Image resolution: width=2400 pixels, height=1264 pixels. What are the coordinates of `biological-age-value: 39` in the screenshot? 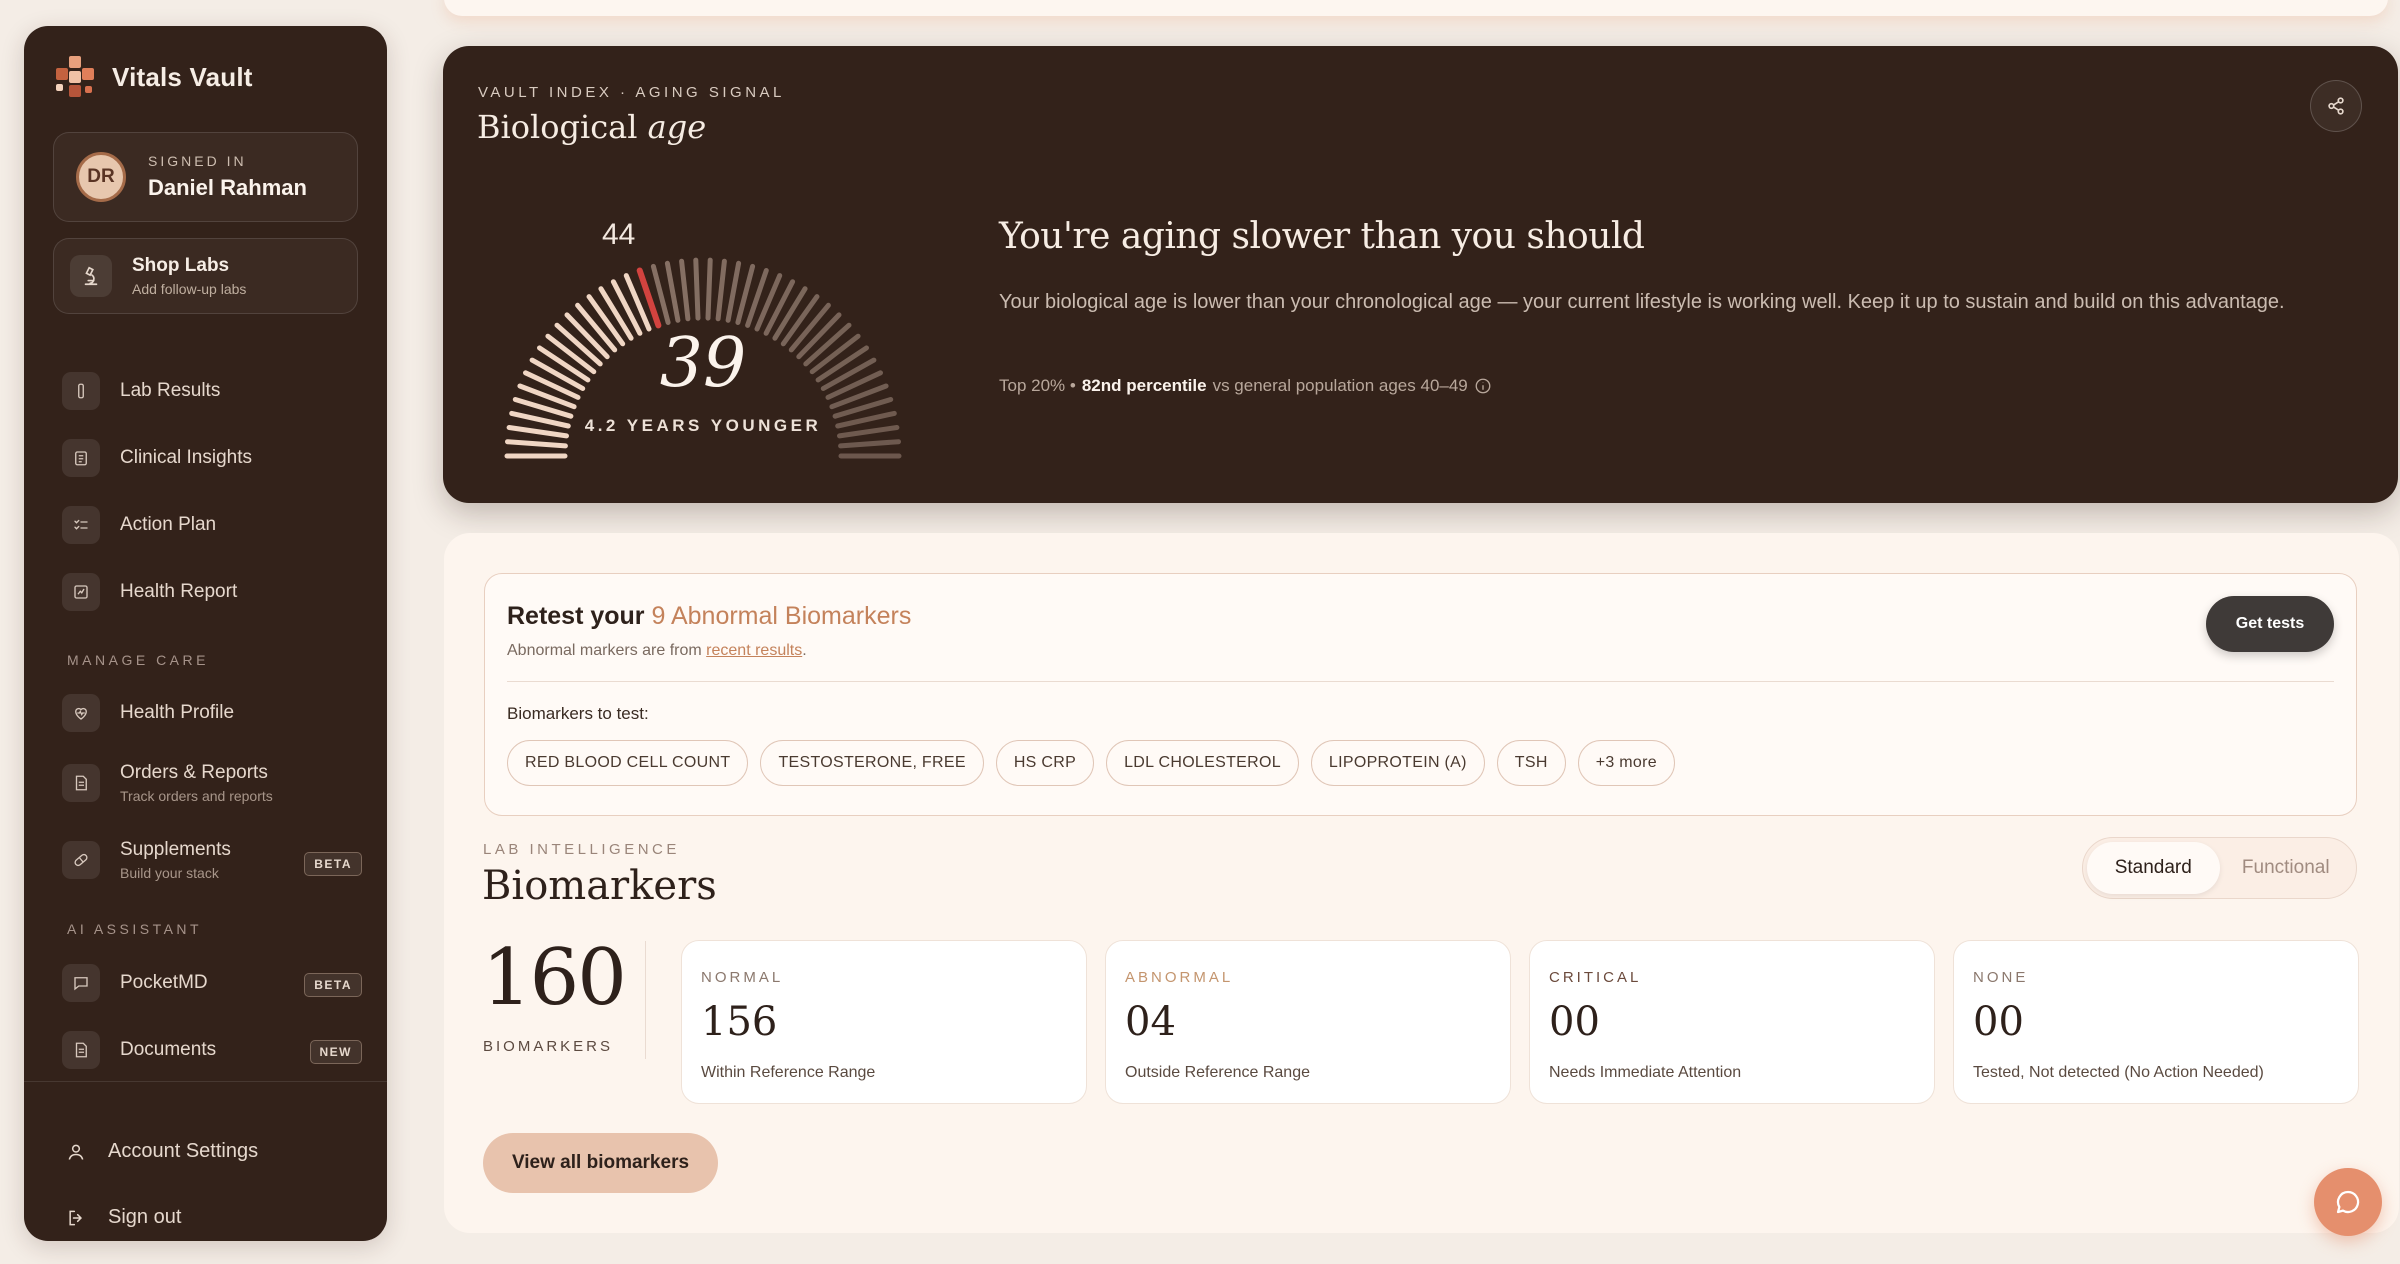 It's located at (703, 363).